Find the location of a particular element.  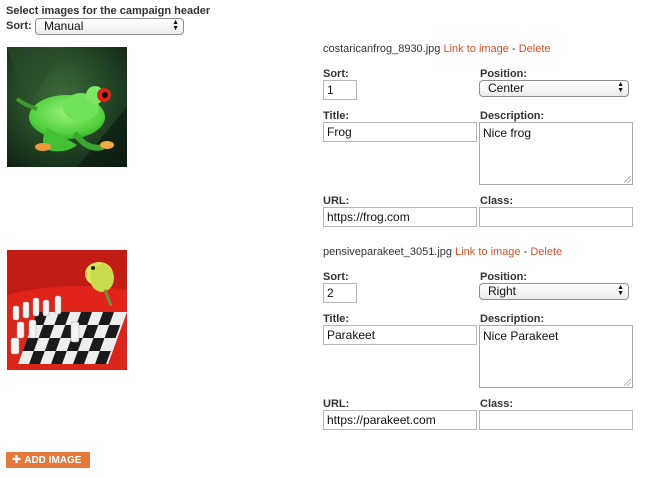

url-input: https://parakeet.com is located at coordinates (400, 420).